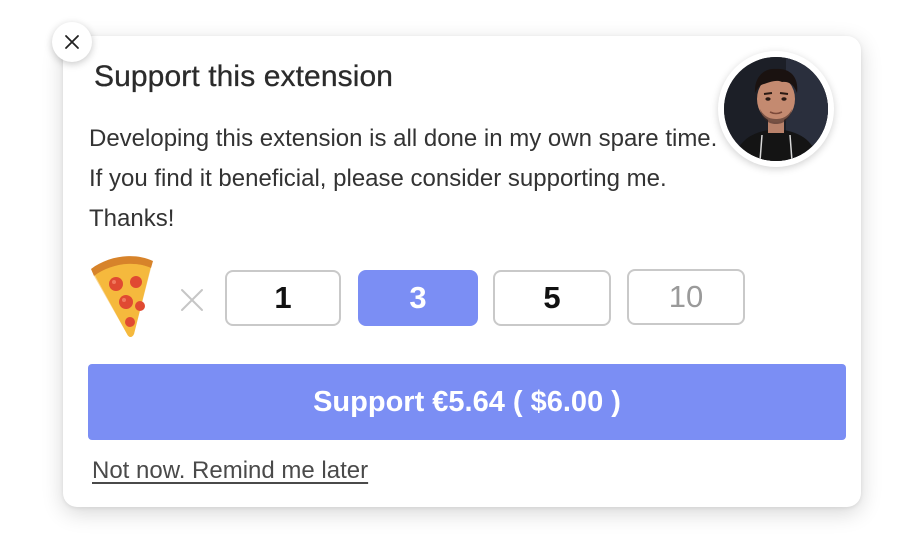 This screenshot has width=900, height=560. Describe the element at coordinates (467, 402) in the screenshot. I see `support-button: Support €5.64 ( $6.00 )` at that location.